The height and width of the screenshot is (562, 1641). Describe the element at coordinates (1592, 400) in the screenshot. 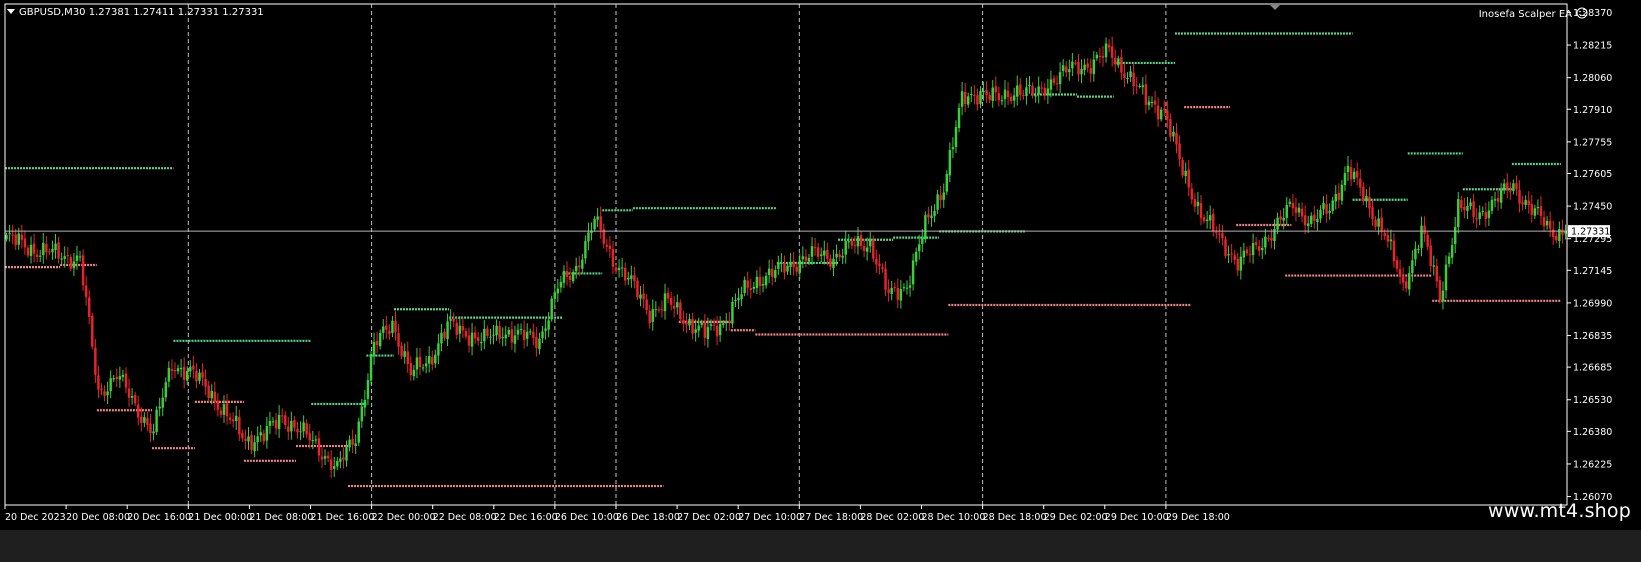

I see `price-tick-label: 1.26530` at that location.